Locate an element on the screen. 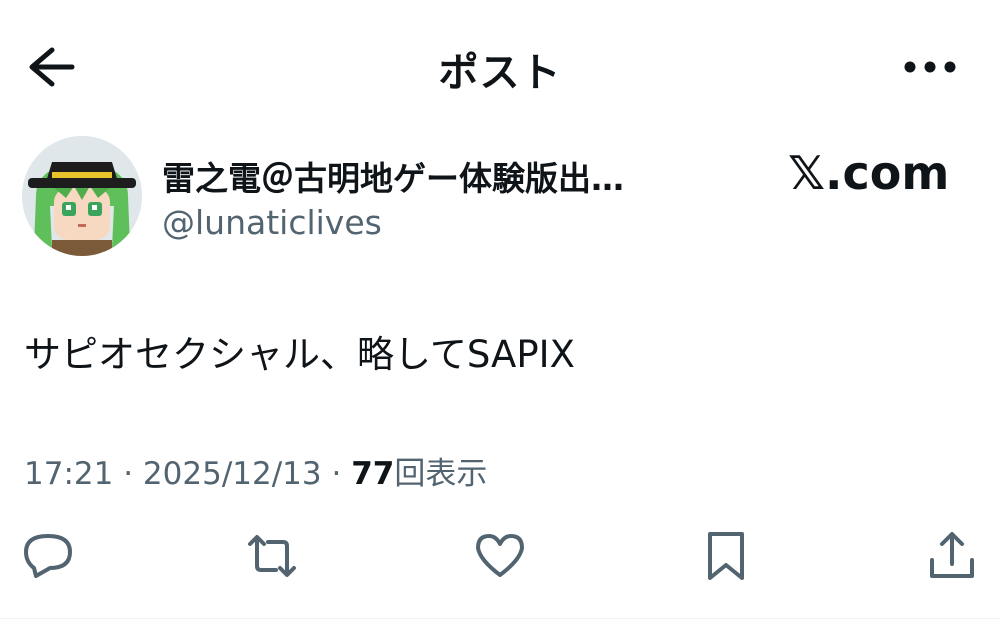 The image size is (1000, 635). post-meta: 17:21 · 2025/12/13 · 77回表示 is located at coordinates (255, 470).